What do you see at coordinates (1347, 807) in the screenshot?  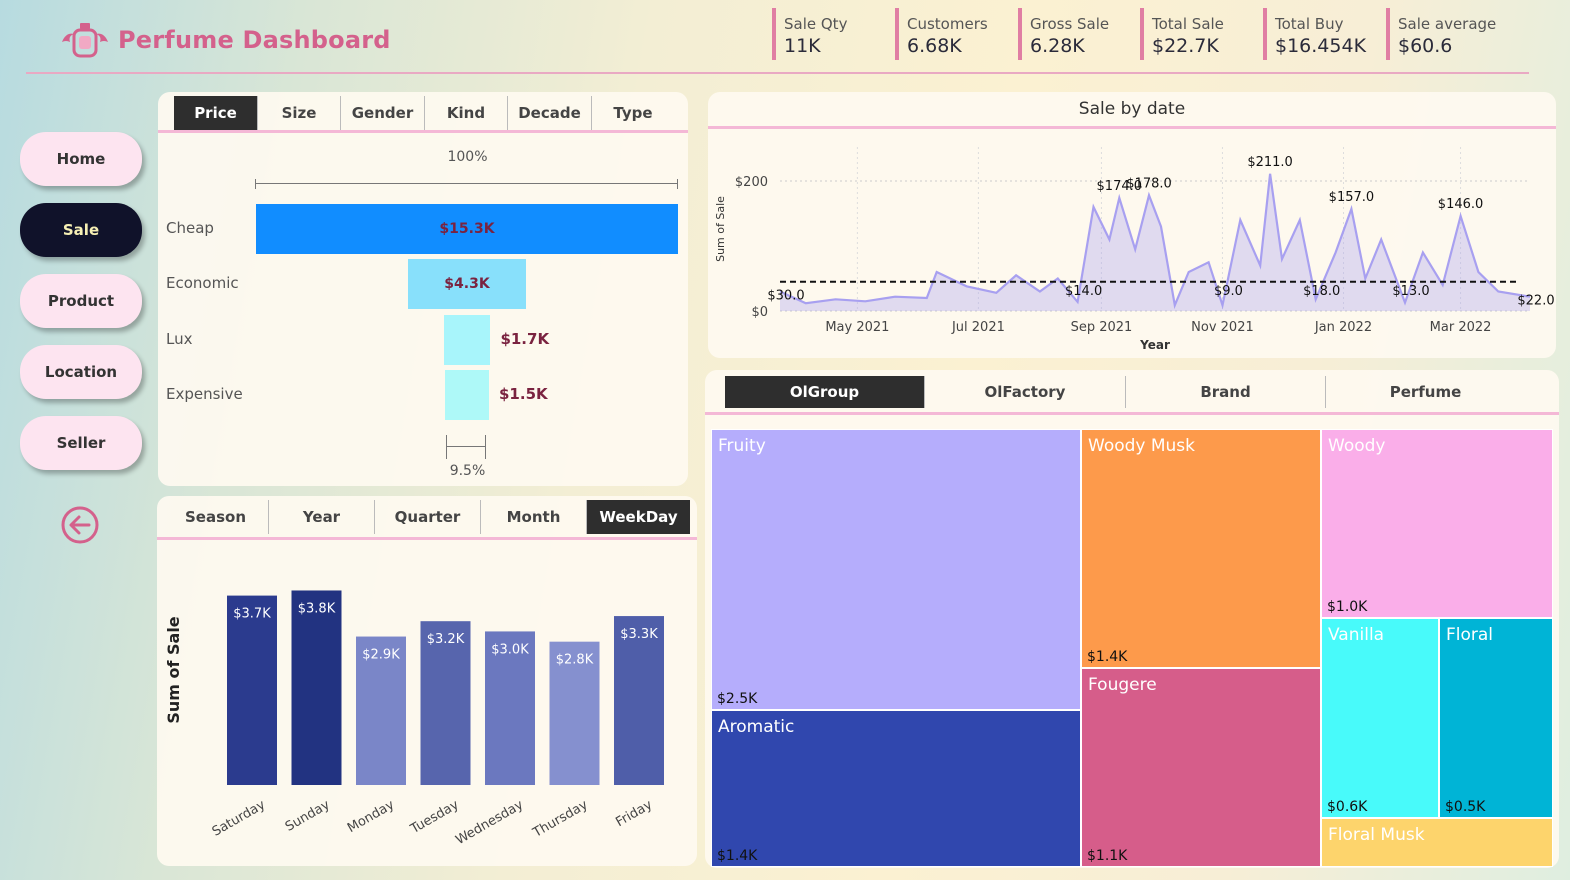 I see `treemap-cell-value: $0.6K` at bounding box center [1347, 807].